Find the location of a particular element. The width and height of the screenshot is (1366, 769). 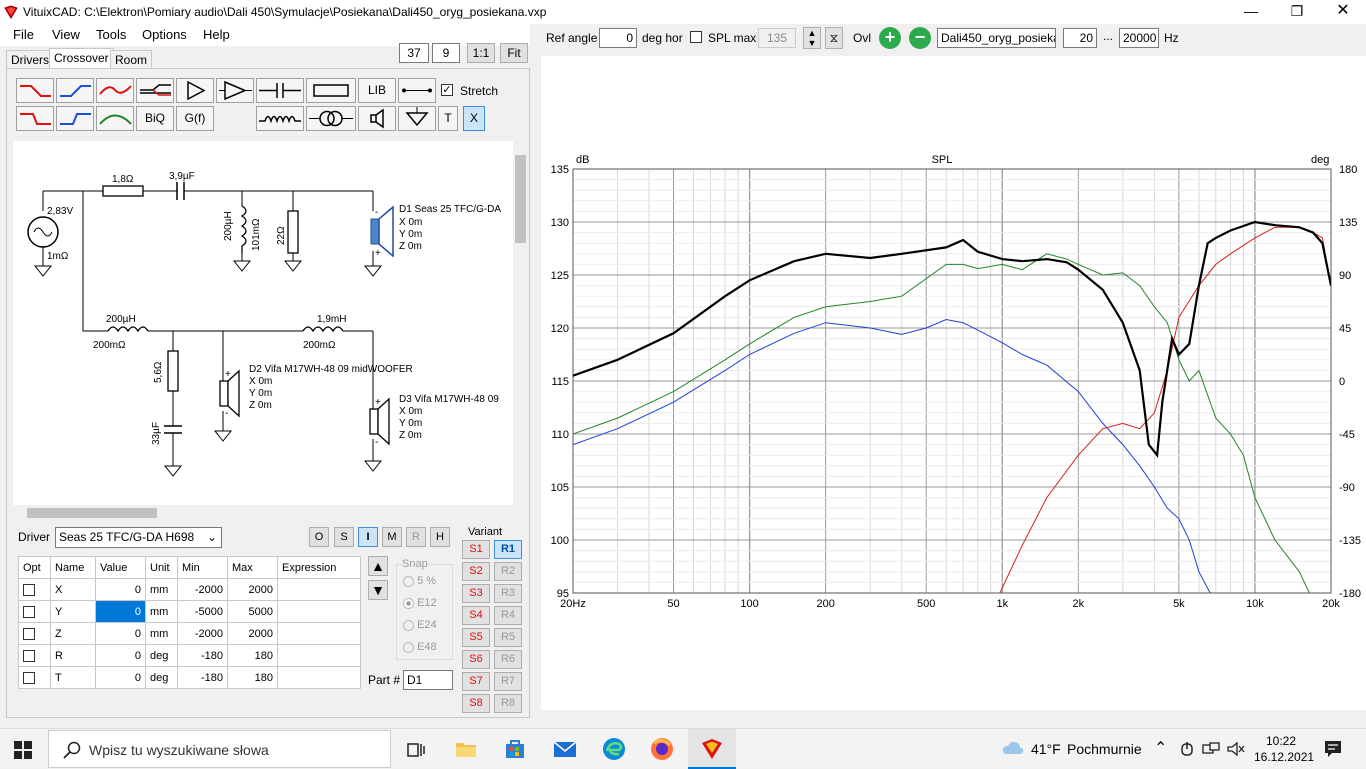

highpass-blue-button is located at coordinates (75, 90).